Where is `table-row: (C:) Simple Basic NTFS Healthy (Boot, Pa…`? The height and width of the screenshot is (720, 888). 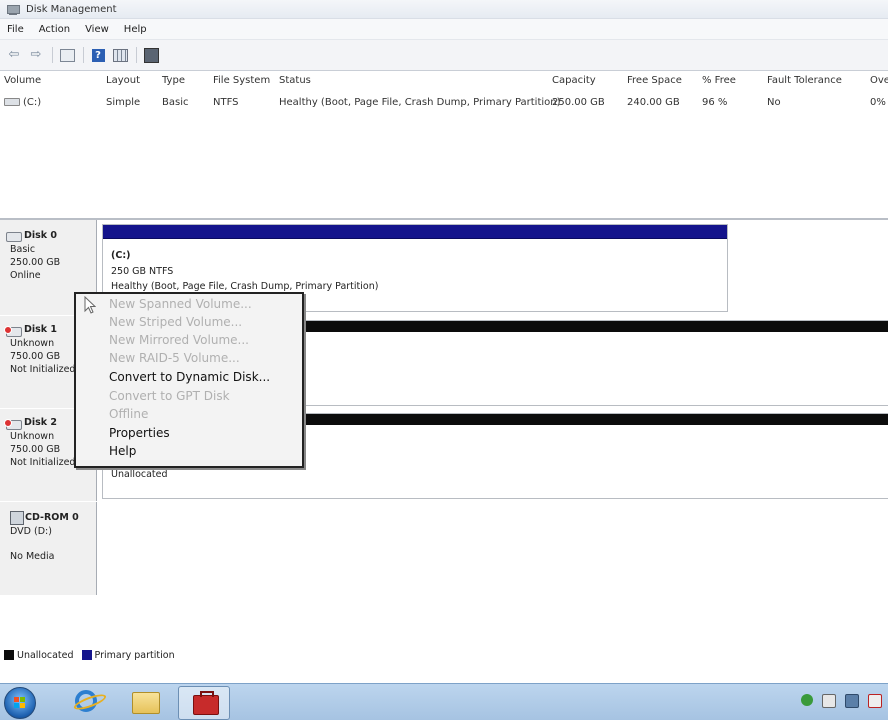 table-row: (C:) Simple Basic NTFS Healthy (Boot, Pa… is located at coordinates (444, 103).